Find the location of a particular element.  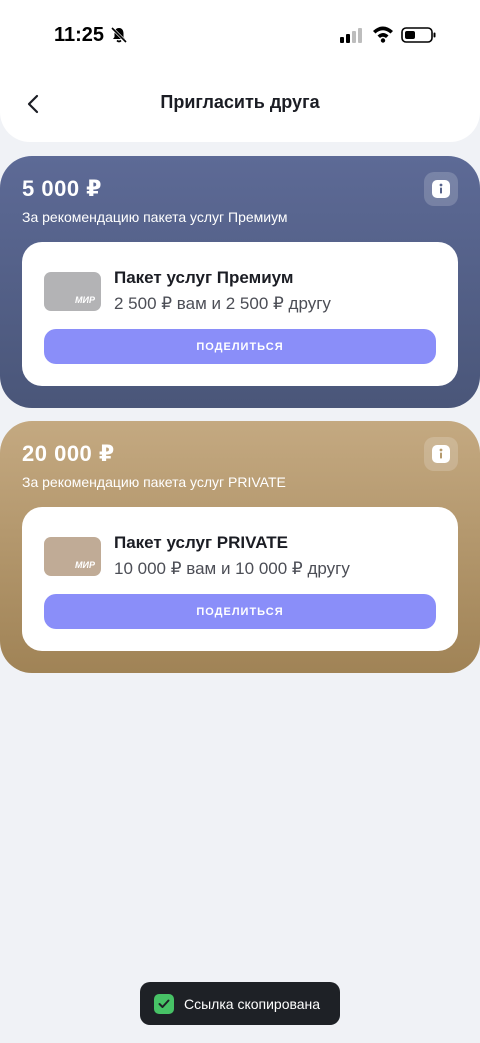

offer-subtitle: За рекомендацию пакета услуг Премиум is located at coordinates (155, 217).